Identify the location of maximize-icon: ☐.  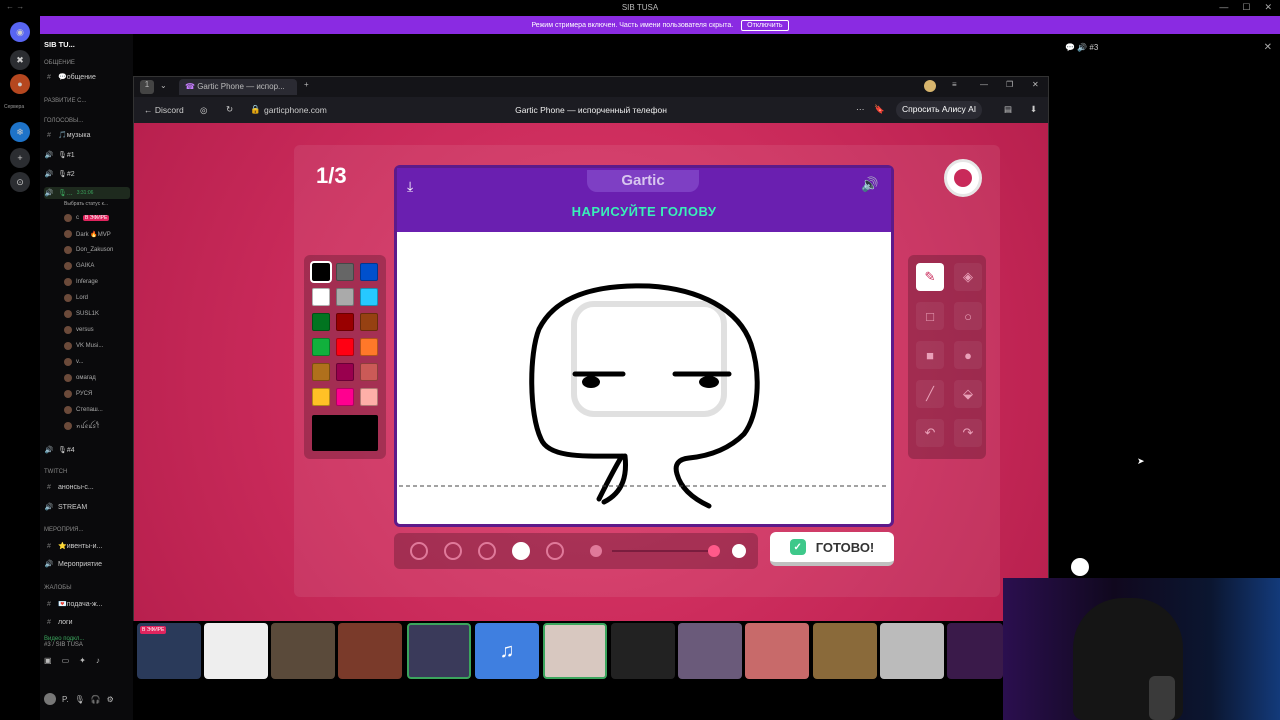
(1246, 7).